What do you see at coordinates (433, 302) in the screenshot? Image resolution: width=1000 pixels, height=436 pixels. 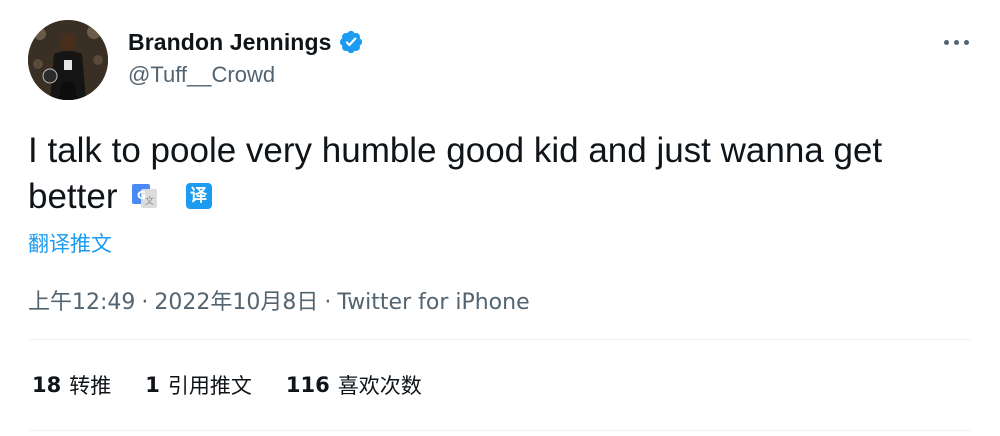 I see `tweet-source: Twitter for iPhone` at bounding box center [433, 302].